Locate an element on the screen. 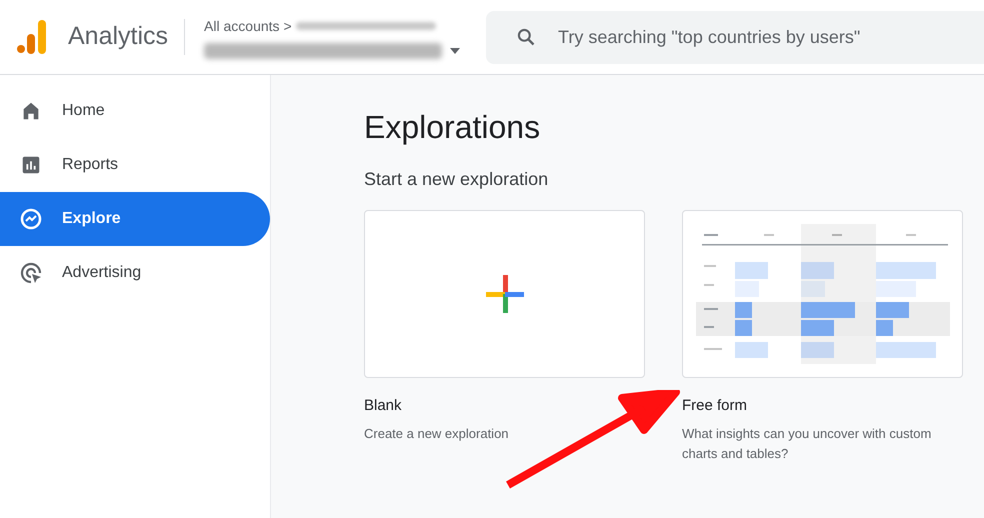  account-picker is located at coordinates (332, 50).